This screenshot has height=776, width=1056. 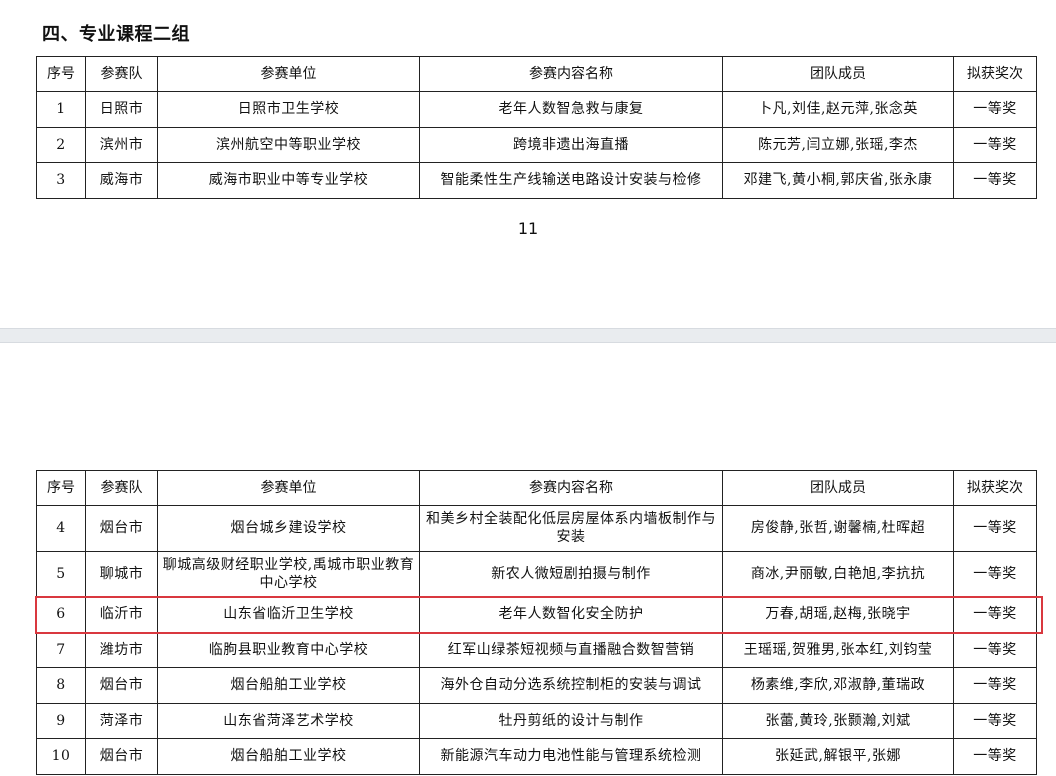 I want to click on cell-index: 4, so click(x=61, y=528).